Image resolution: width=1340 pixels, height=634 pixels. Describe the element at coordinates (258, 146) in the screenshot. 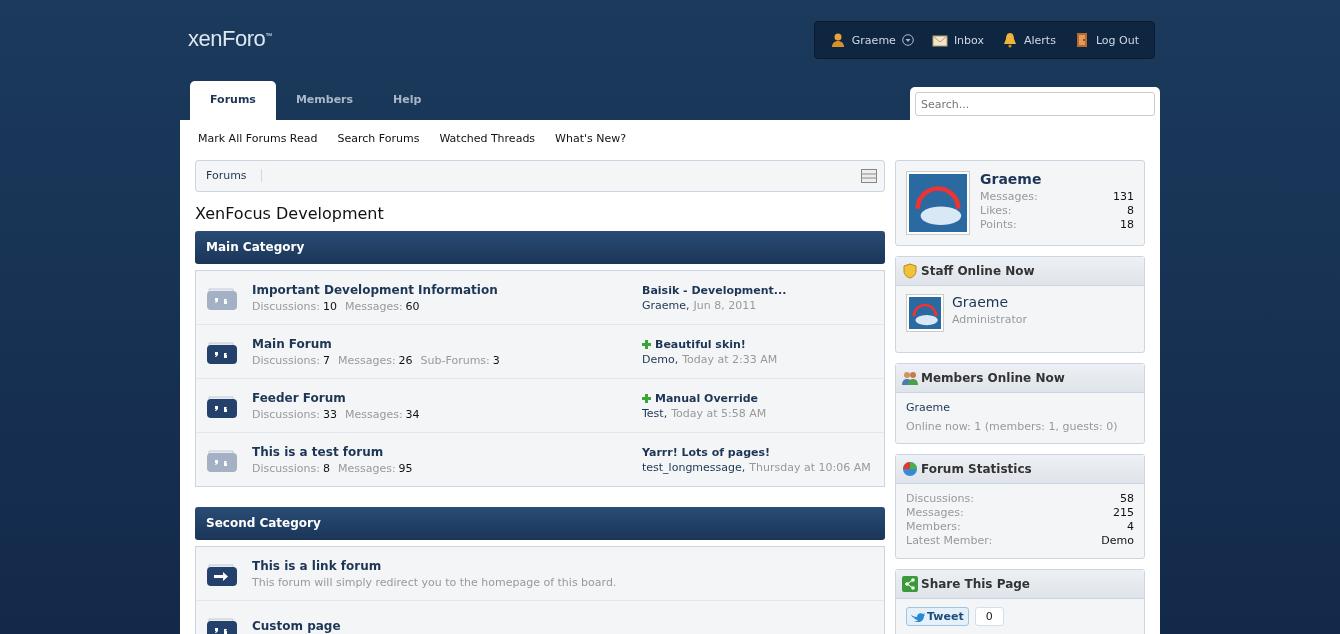

I see `sub-nav-link: Mark All Forums Read` at that location.